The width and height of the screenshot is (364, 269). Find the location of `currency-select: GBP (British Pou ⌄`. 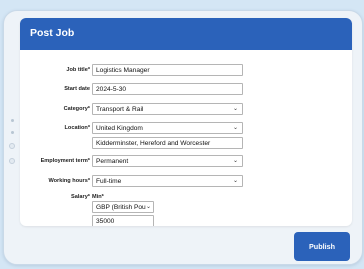

currency-select: GBP (British Pou ⌄ is located at coordinates (123, 207).